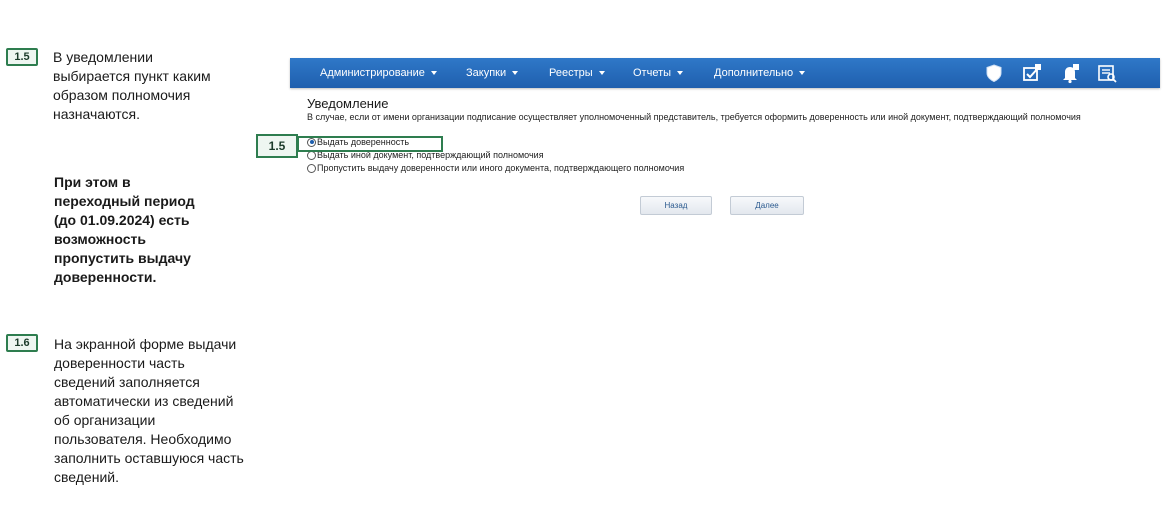 This screenshot has width=1174, height=530. What do you see at coordinates (132, 76) in the screenshot?
I see `instruction-line: выбирается пункт каким` at bounding box center [132, 76].